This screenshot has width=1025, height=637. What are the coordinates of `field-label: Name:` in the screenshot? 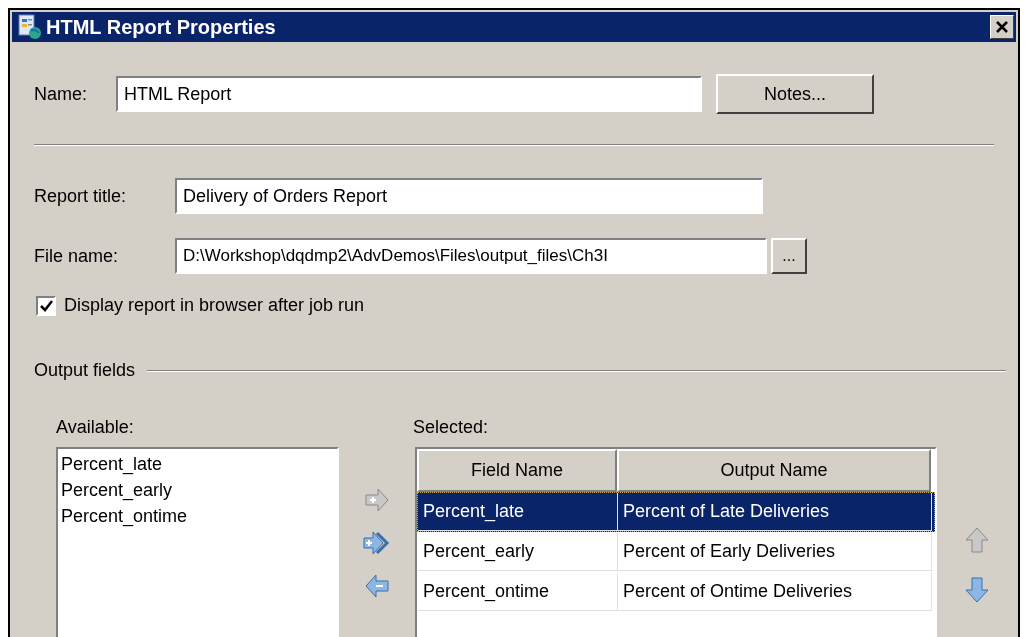 It's located at (61, 94).